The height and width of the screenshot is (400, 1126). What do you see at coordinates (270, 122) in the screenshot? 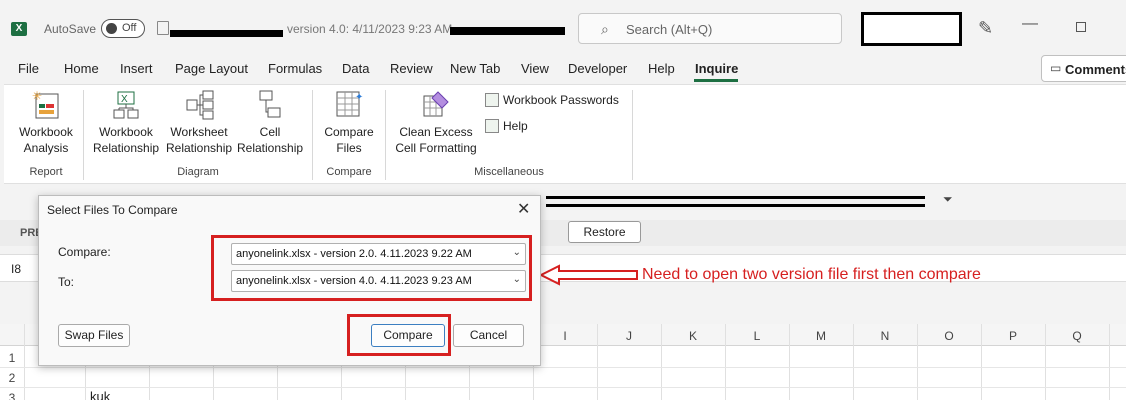
I see `cell-relationship-button: Cell Relationship` at bounding box center [270, 122].